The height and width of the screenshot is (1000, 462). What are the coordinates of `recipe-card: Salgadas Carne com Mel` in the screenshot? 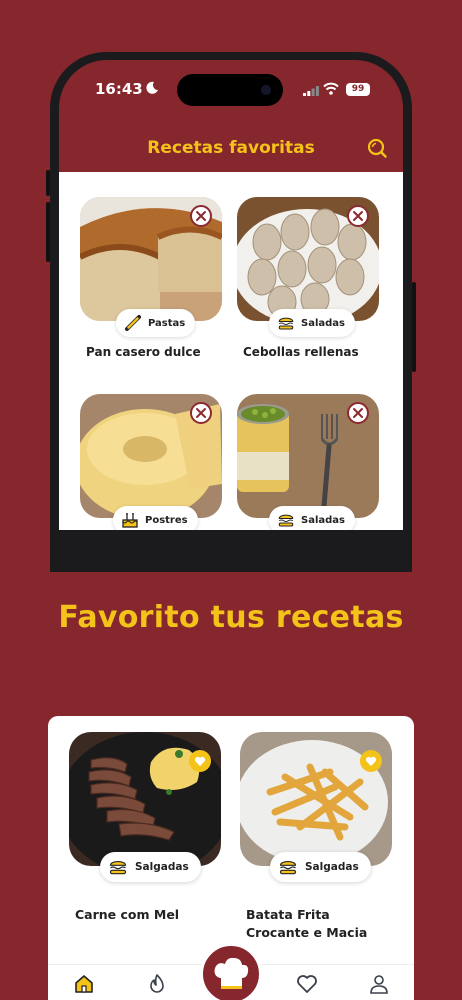 It's located at (145, 827).